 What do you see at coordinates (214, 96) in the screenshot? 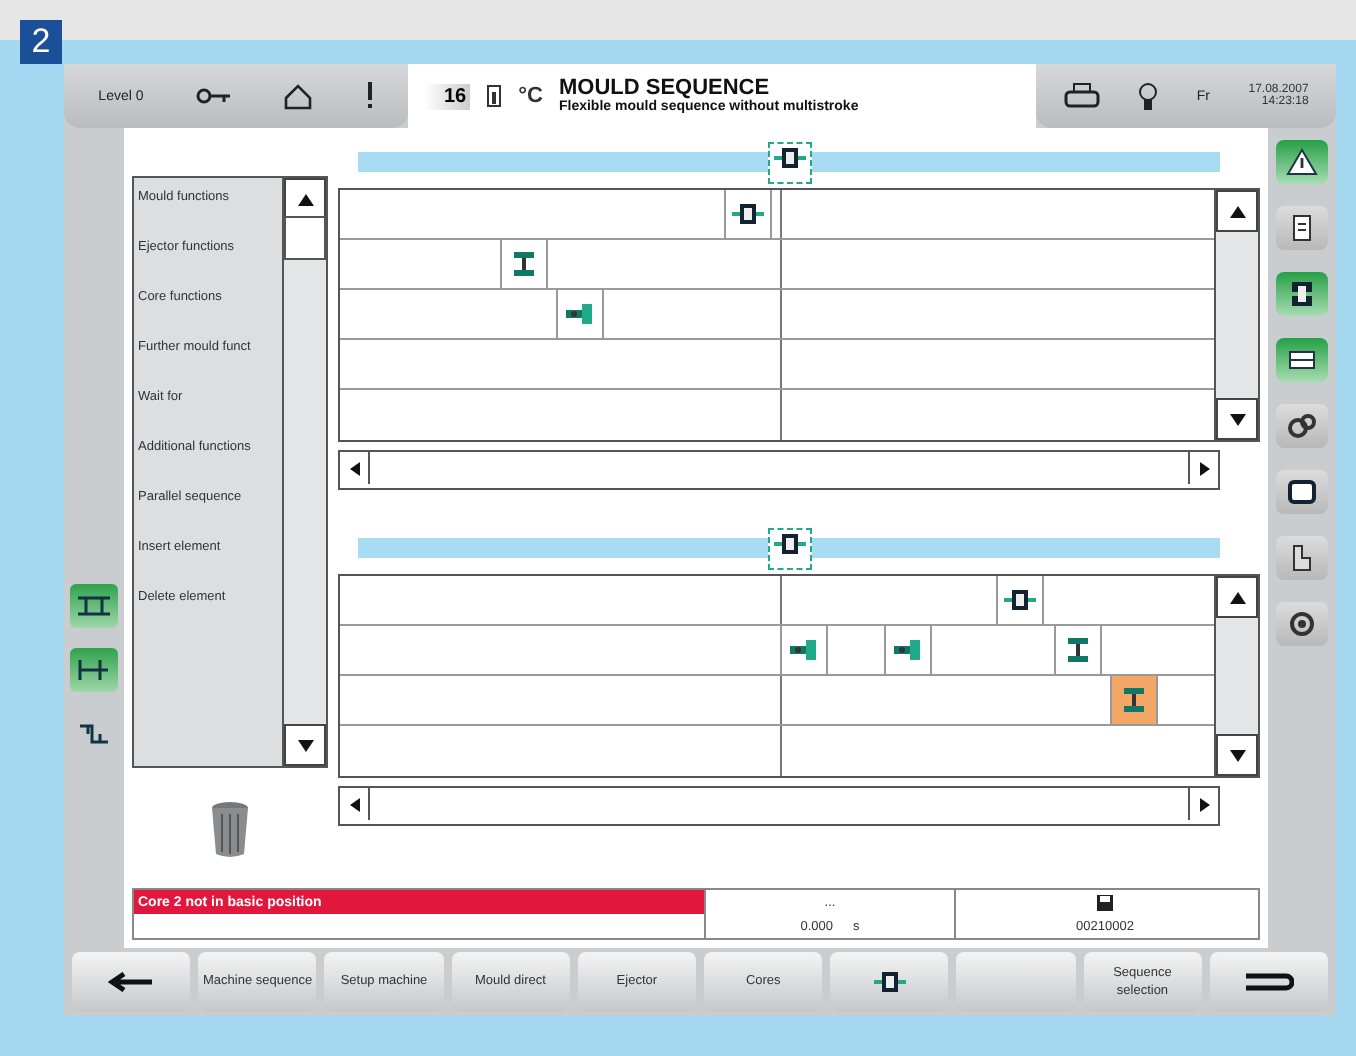
I see `key-icon` at bounding box center [214, 96].